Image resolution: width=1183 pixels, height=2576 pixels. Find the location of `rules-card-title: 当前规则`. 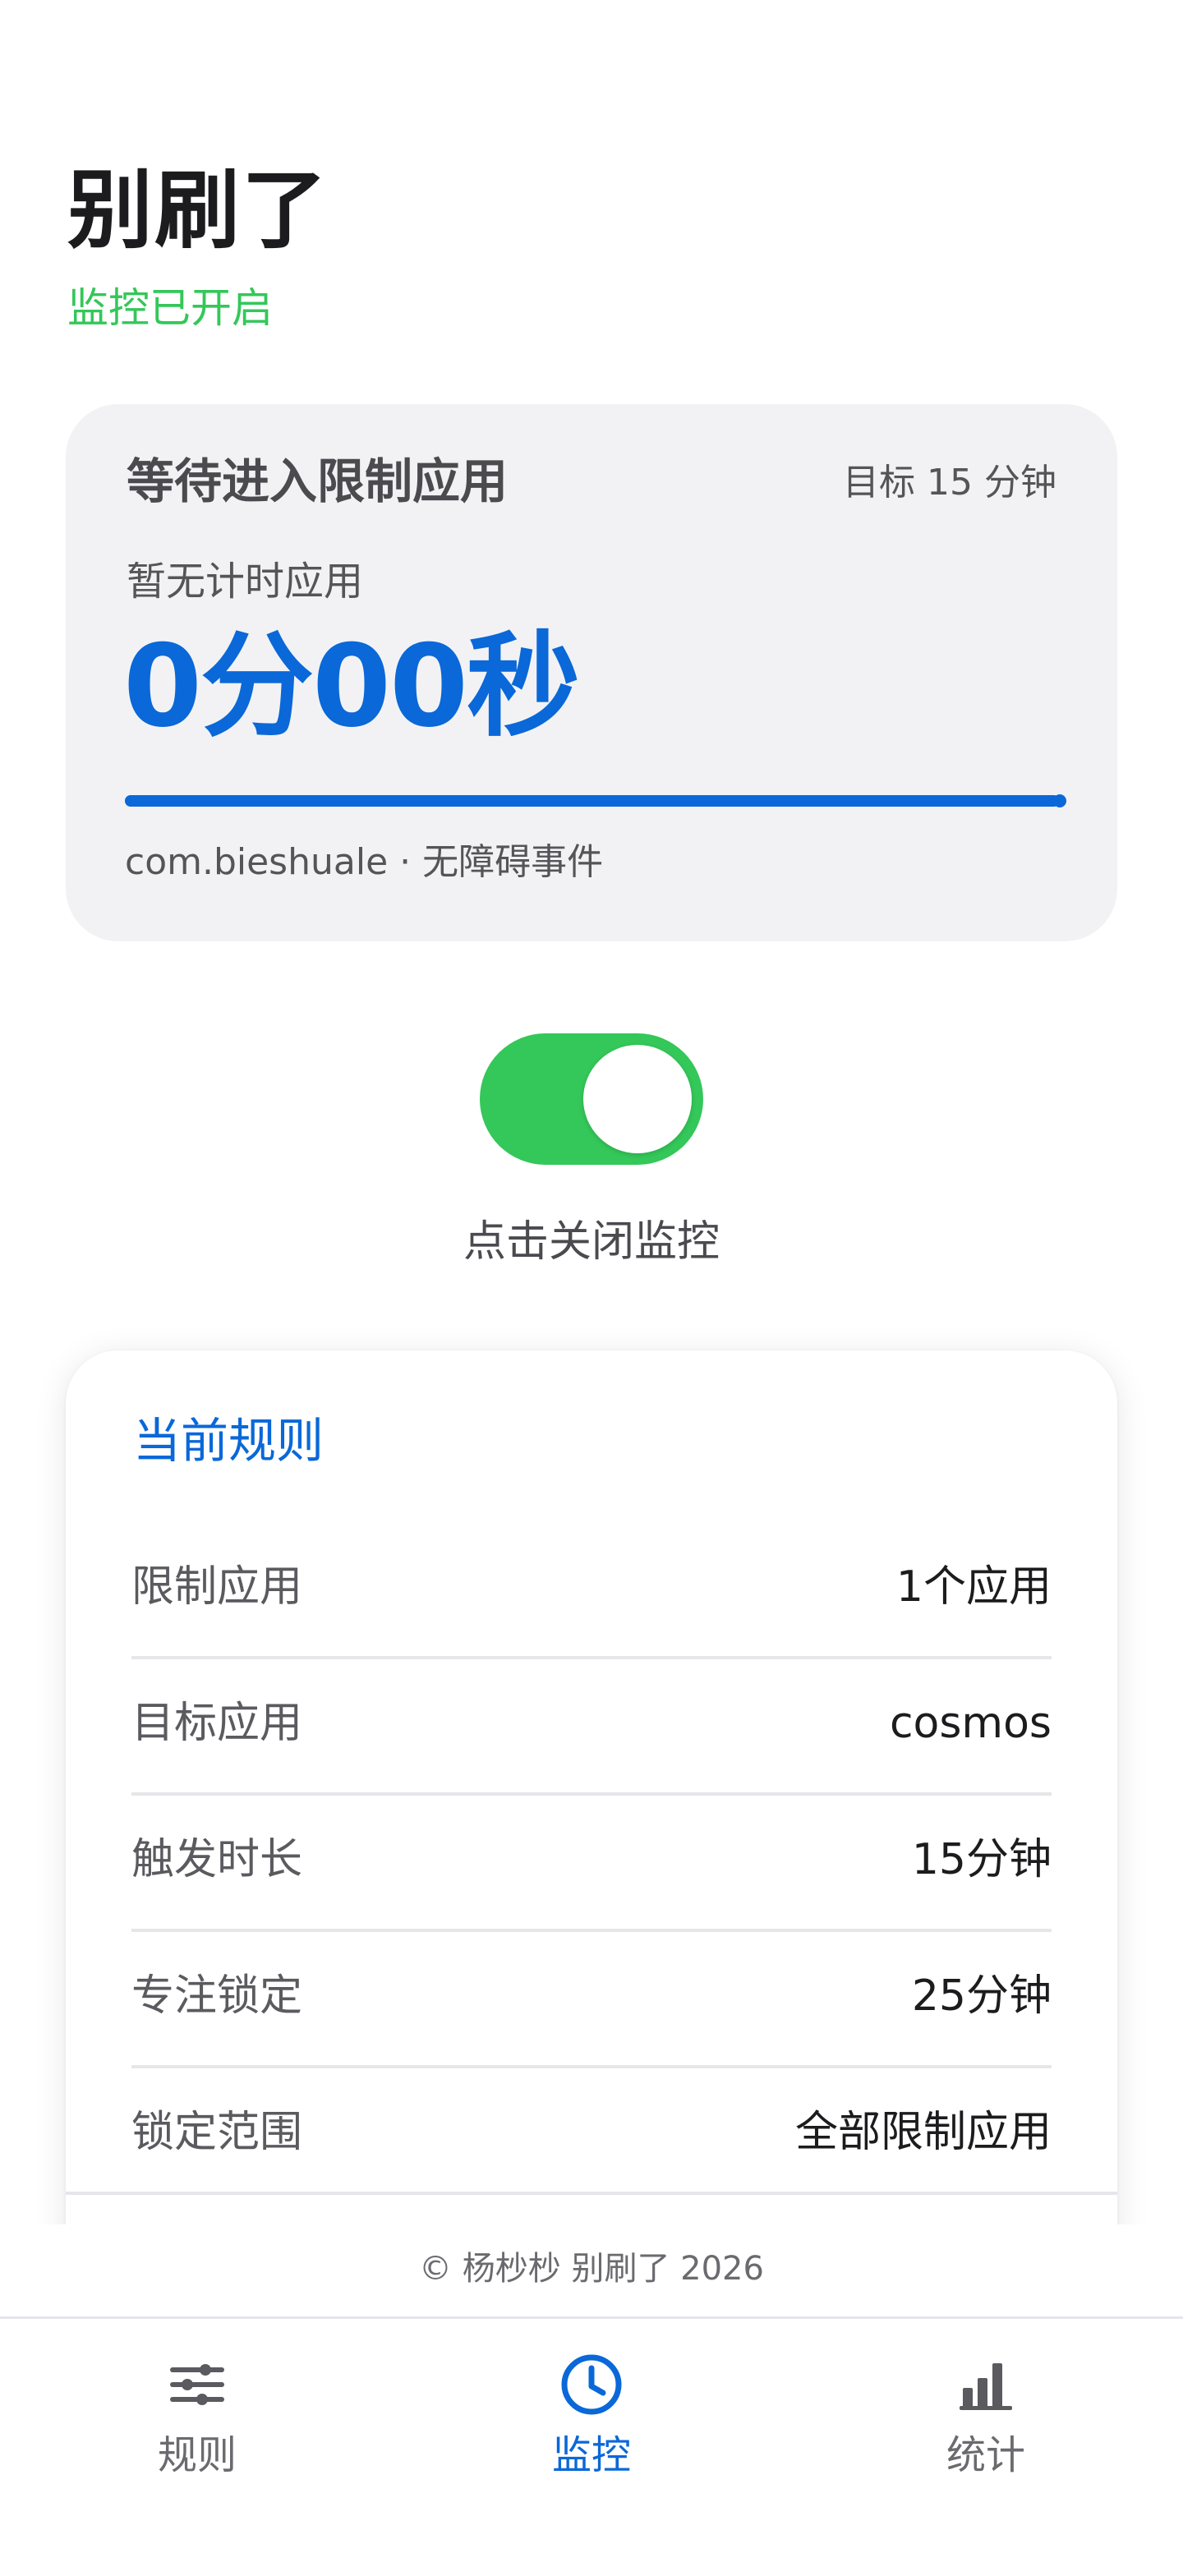

rules-card-title: 当前规则 is located at coordinates (229, 1441).